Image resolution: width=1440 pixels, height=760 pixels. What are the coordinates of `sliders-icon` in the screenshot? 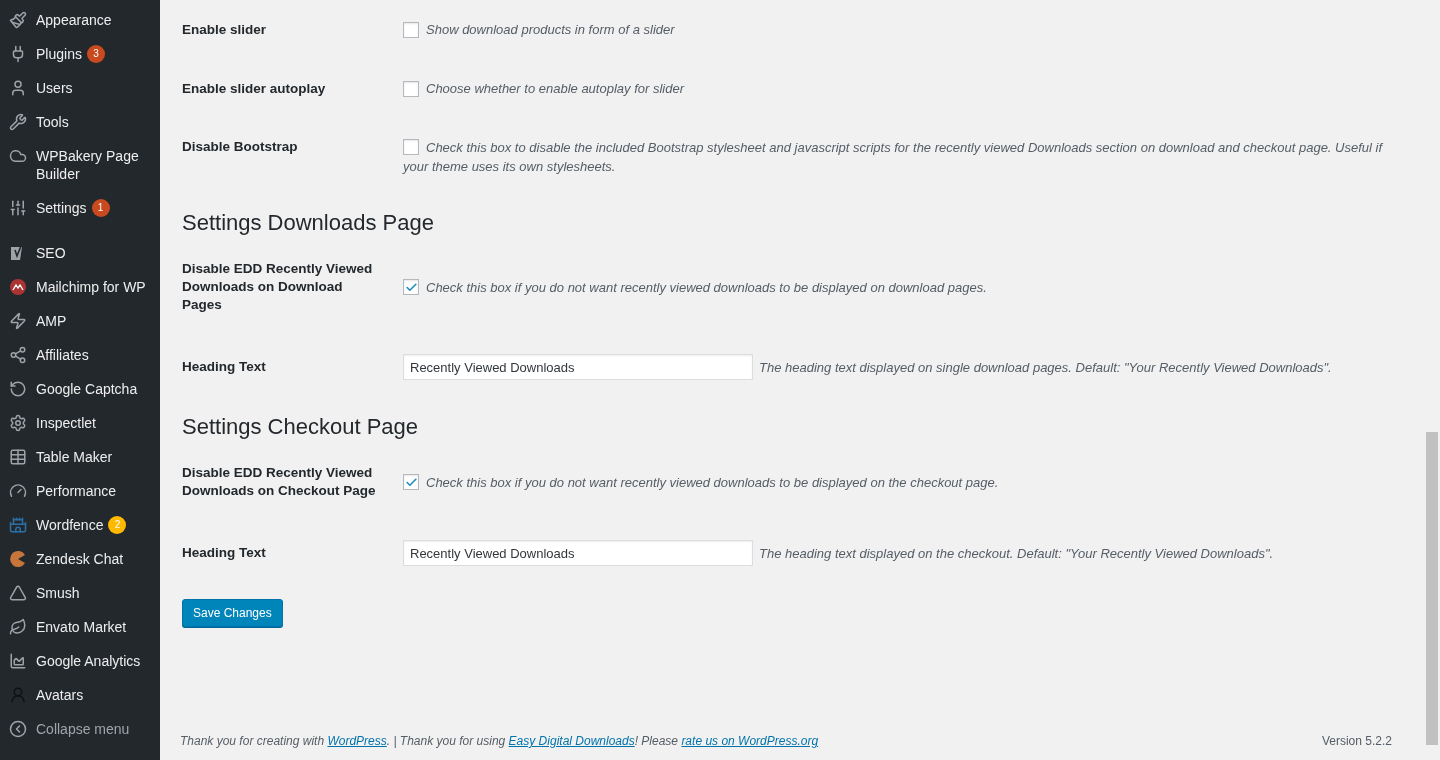 It's located at (18, 208).